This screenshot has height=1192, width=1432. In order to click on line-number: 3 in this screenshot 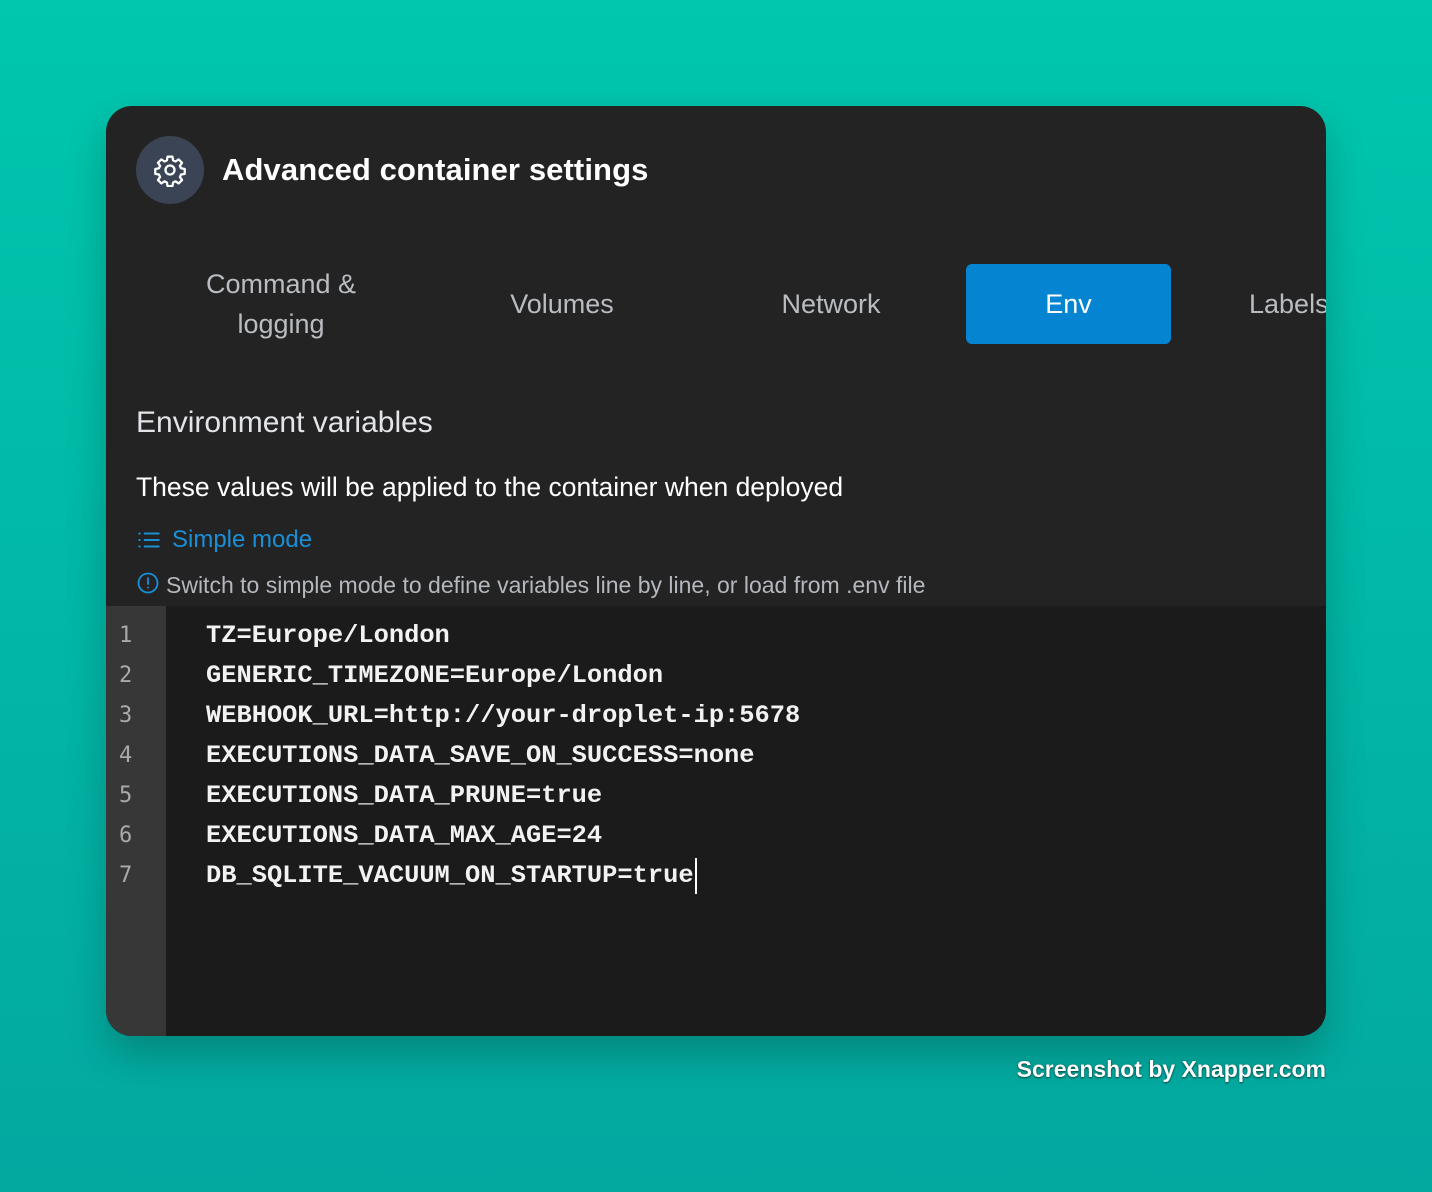, I will do `click(126, 715)`.